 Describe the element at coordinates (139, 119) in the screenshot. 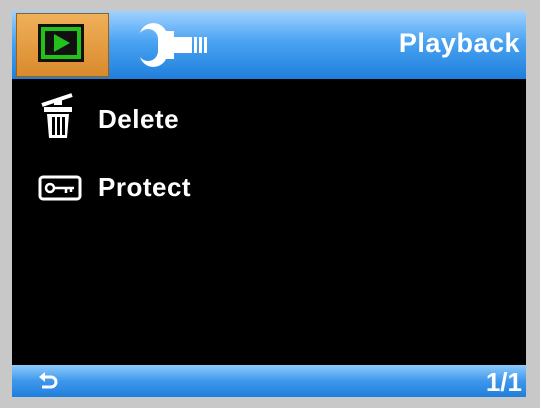

I see `menu-item-delete-label: Delete` at that location.